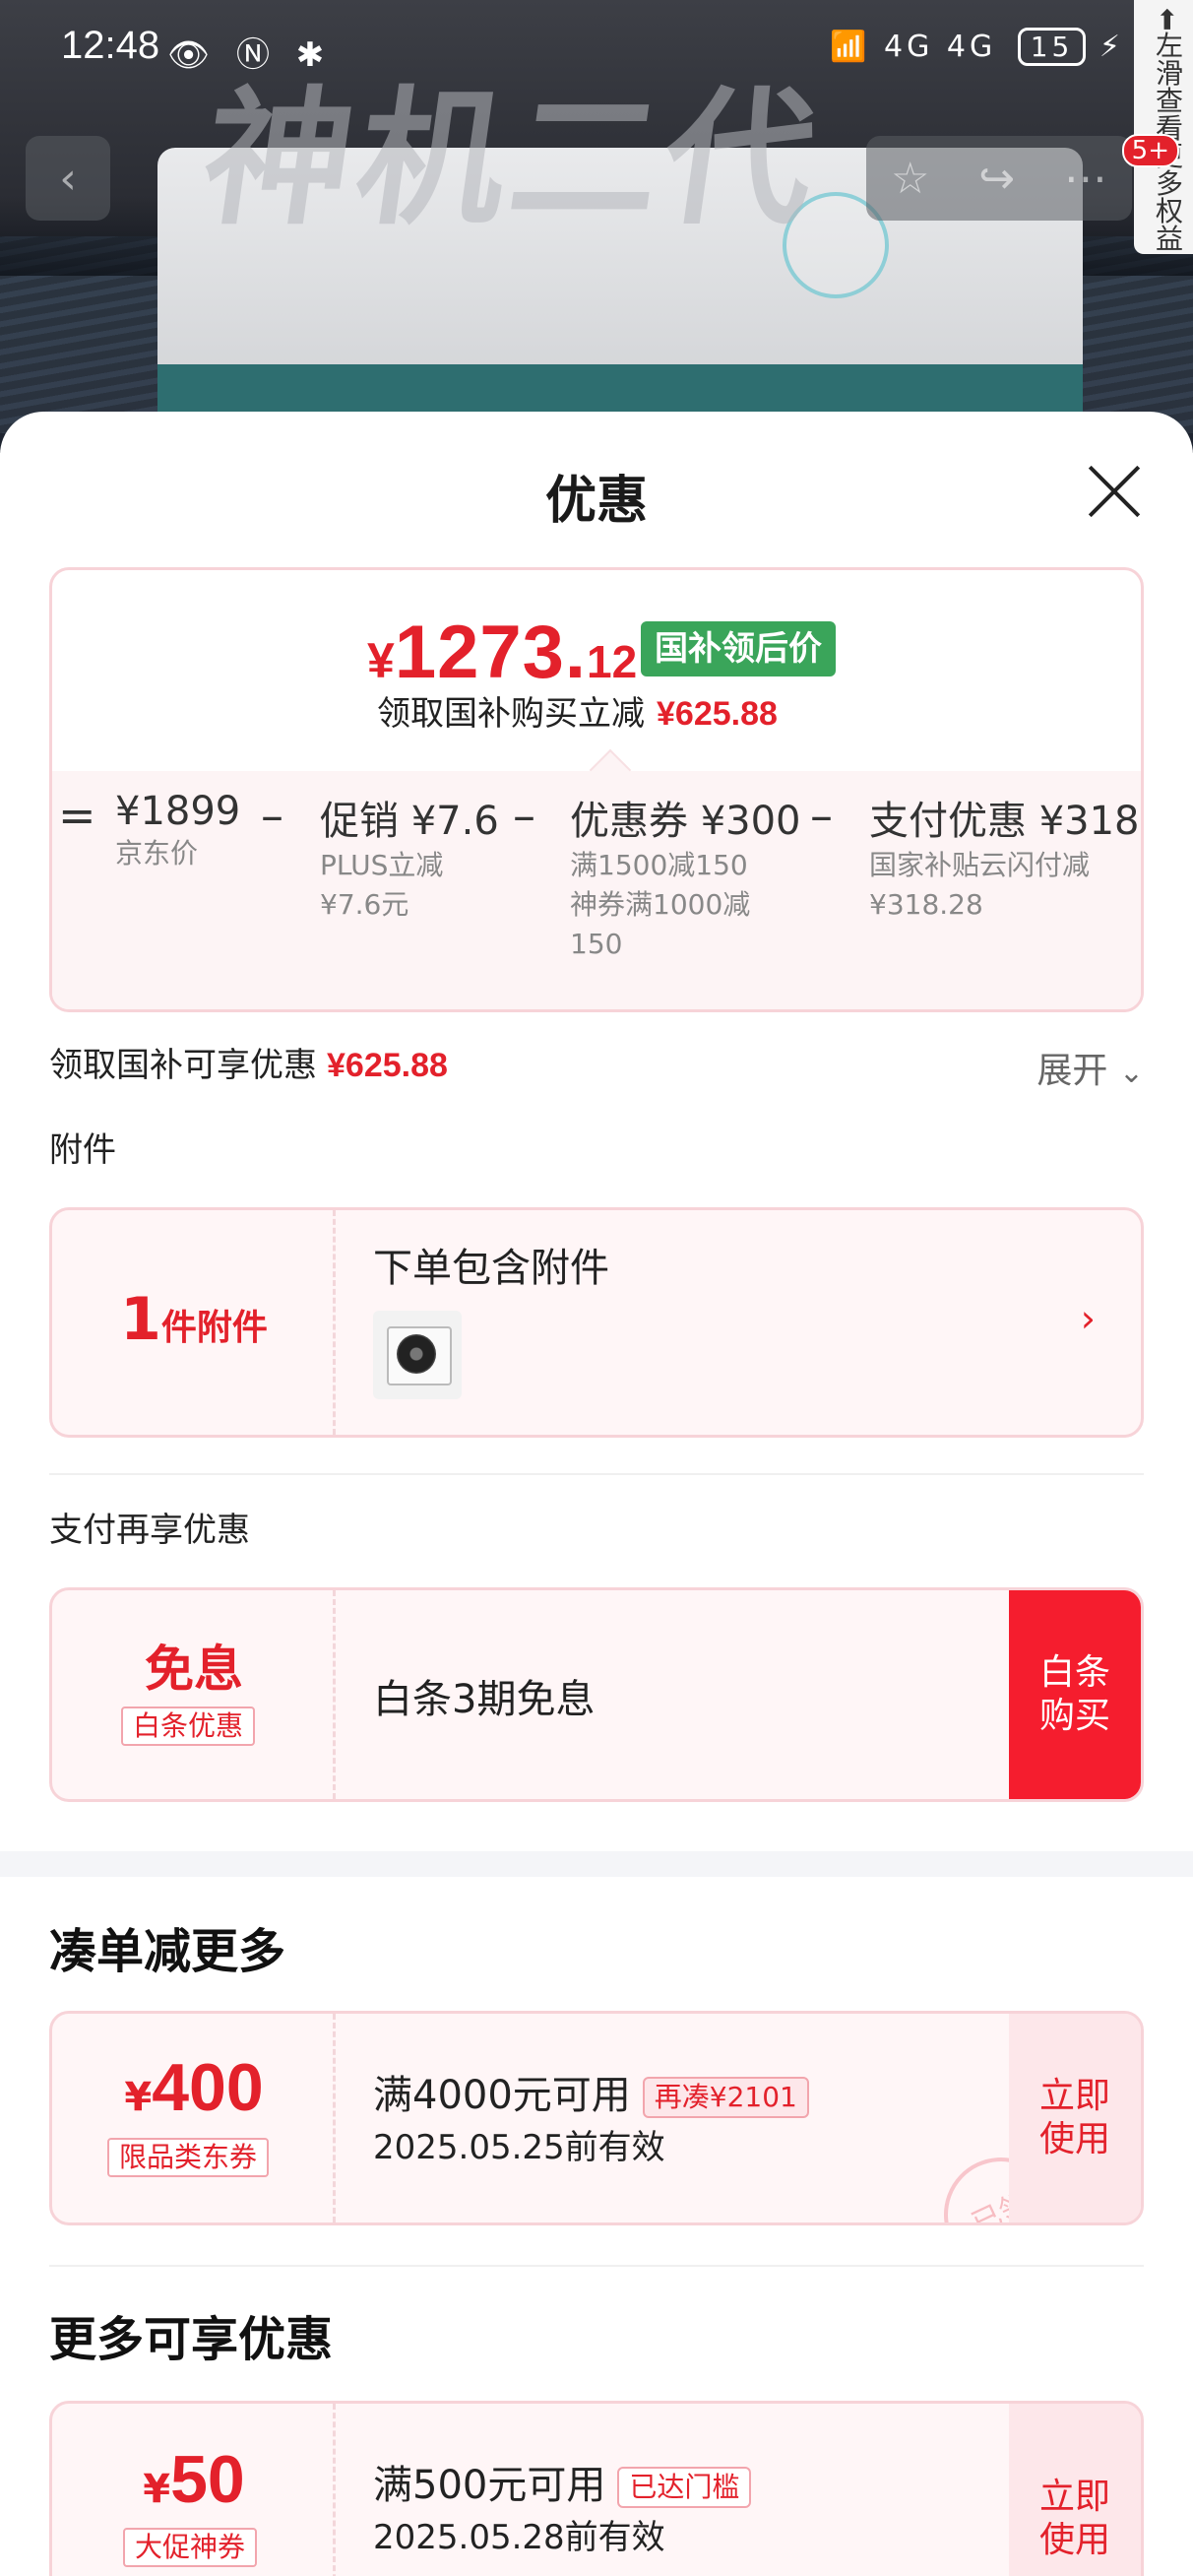 The image size is (1193, 2576). What do you see at coordinates (1150, 150) in the screenshot?
I see `side-rights-badge: 5+` at bounding box center [1150, 150].